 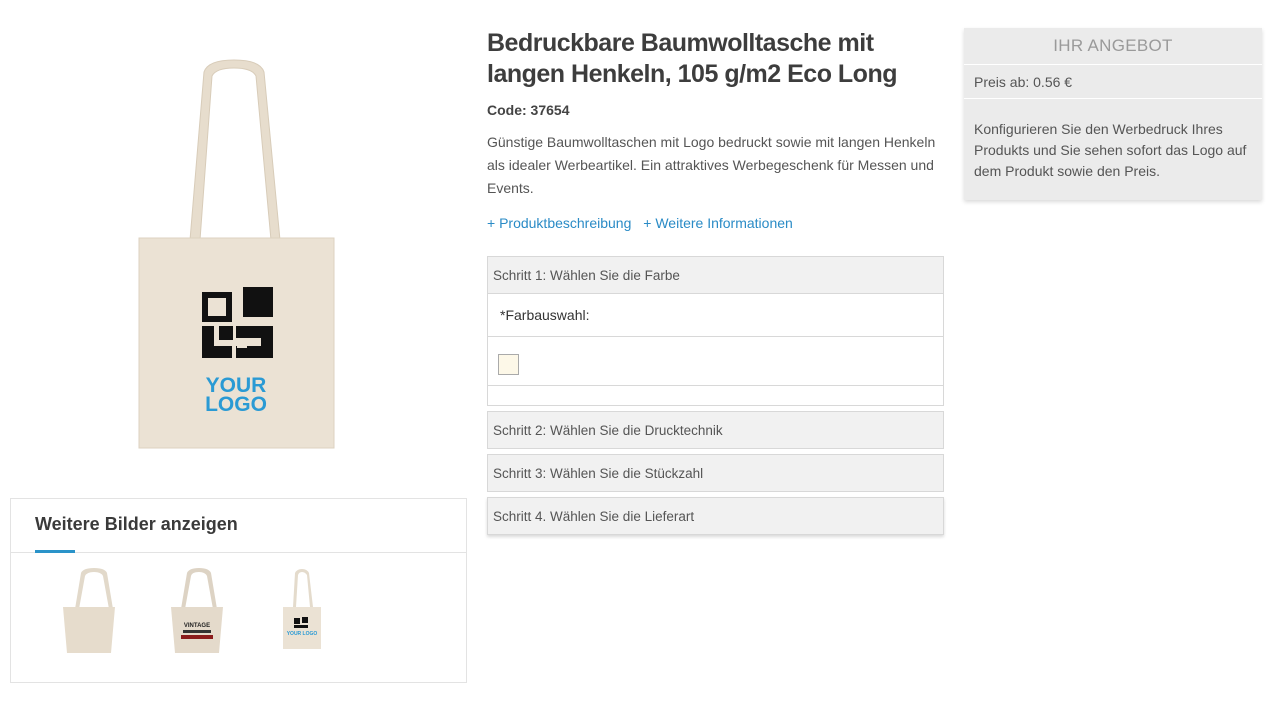 What do you see at coordinates (715, 361) in the screenshot?
I see `color-swatch-row` at bounding box center [715, 361].